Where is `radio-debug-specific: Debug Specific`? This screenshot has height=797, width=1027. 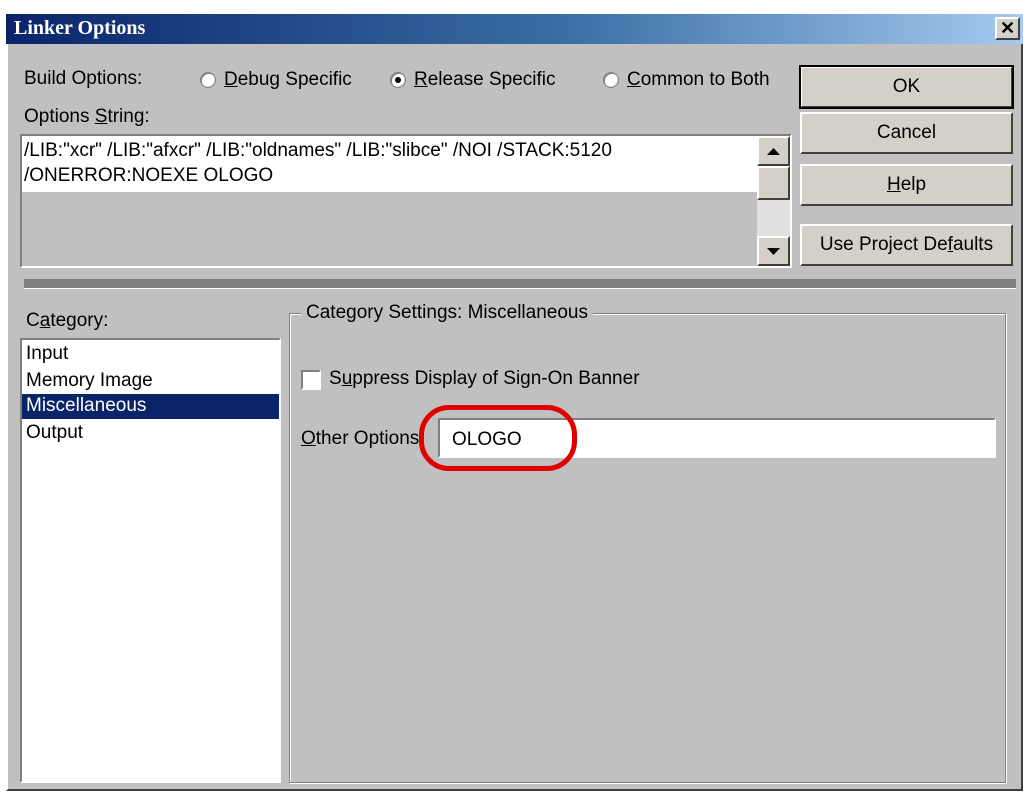
radio-debug-specific: Debug Specific is located at coordinates (295, 80).